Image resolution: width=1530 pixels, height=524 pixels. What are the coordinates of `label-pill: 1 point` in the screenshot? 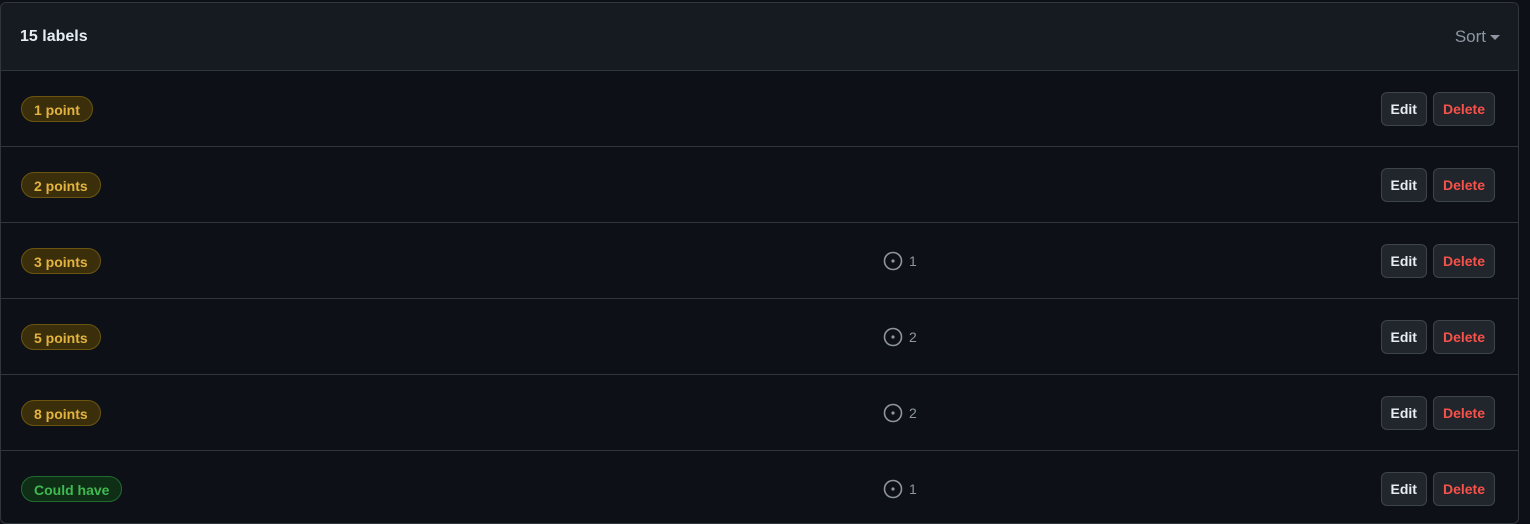 It's located at (57, 108).